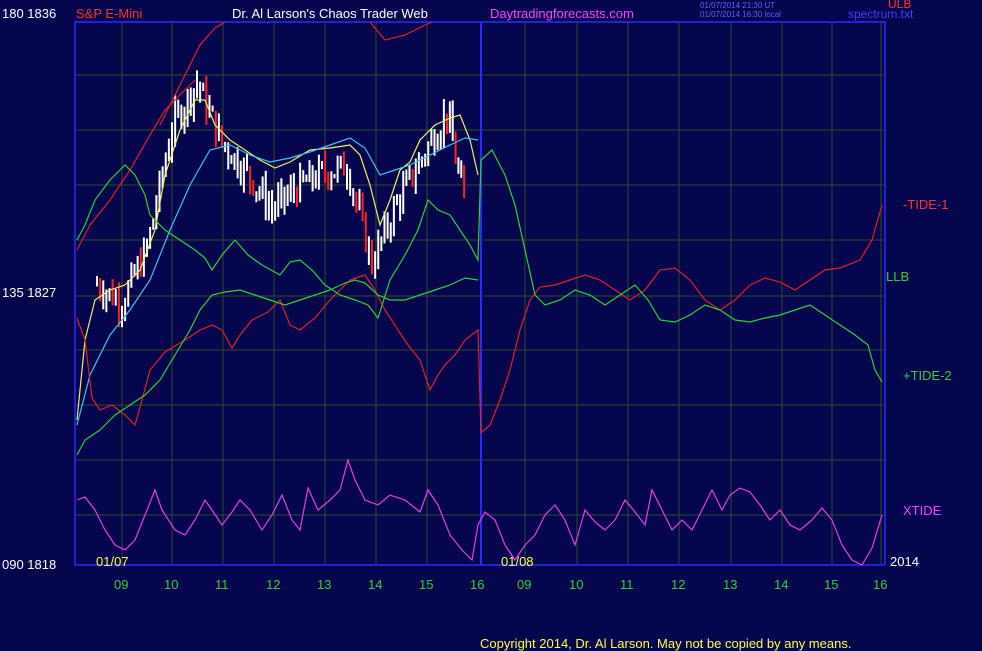 This screenshot has width=982, height=651. What do you see at coordinates (29, 564) in the screenshot?
I see `axis-left-bottom: 090 1818` at bounding box center [29, 564].